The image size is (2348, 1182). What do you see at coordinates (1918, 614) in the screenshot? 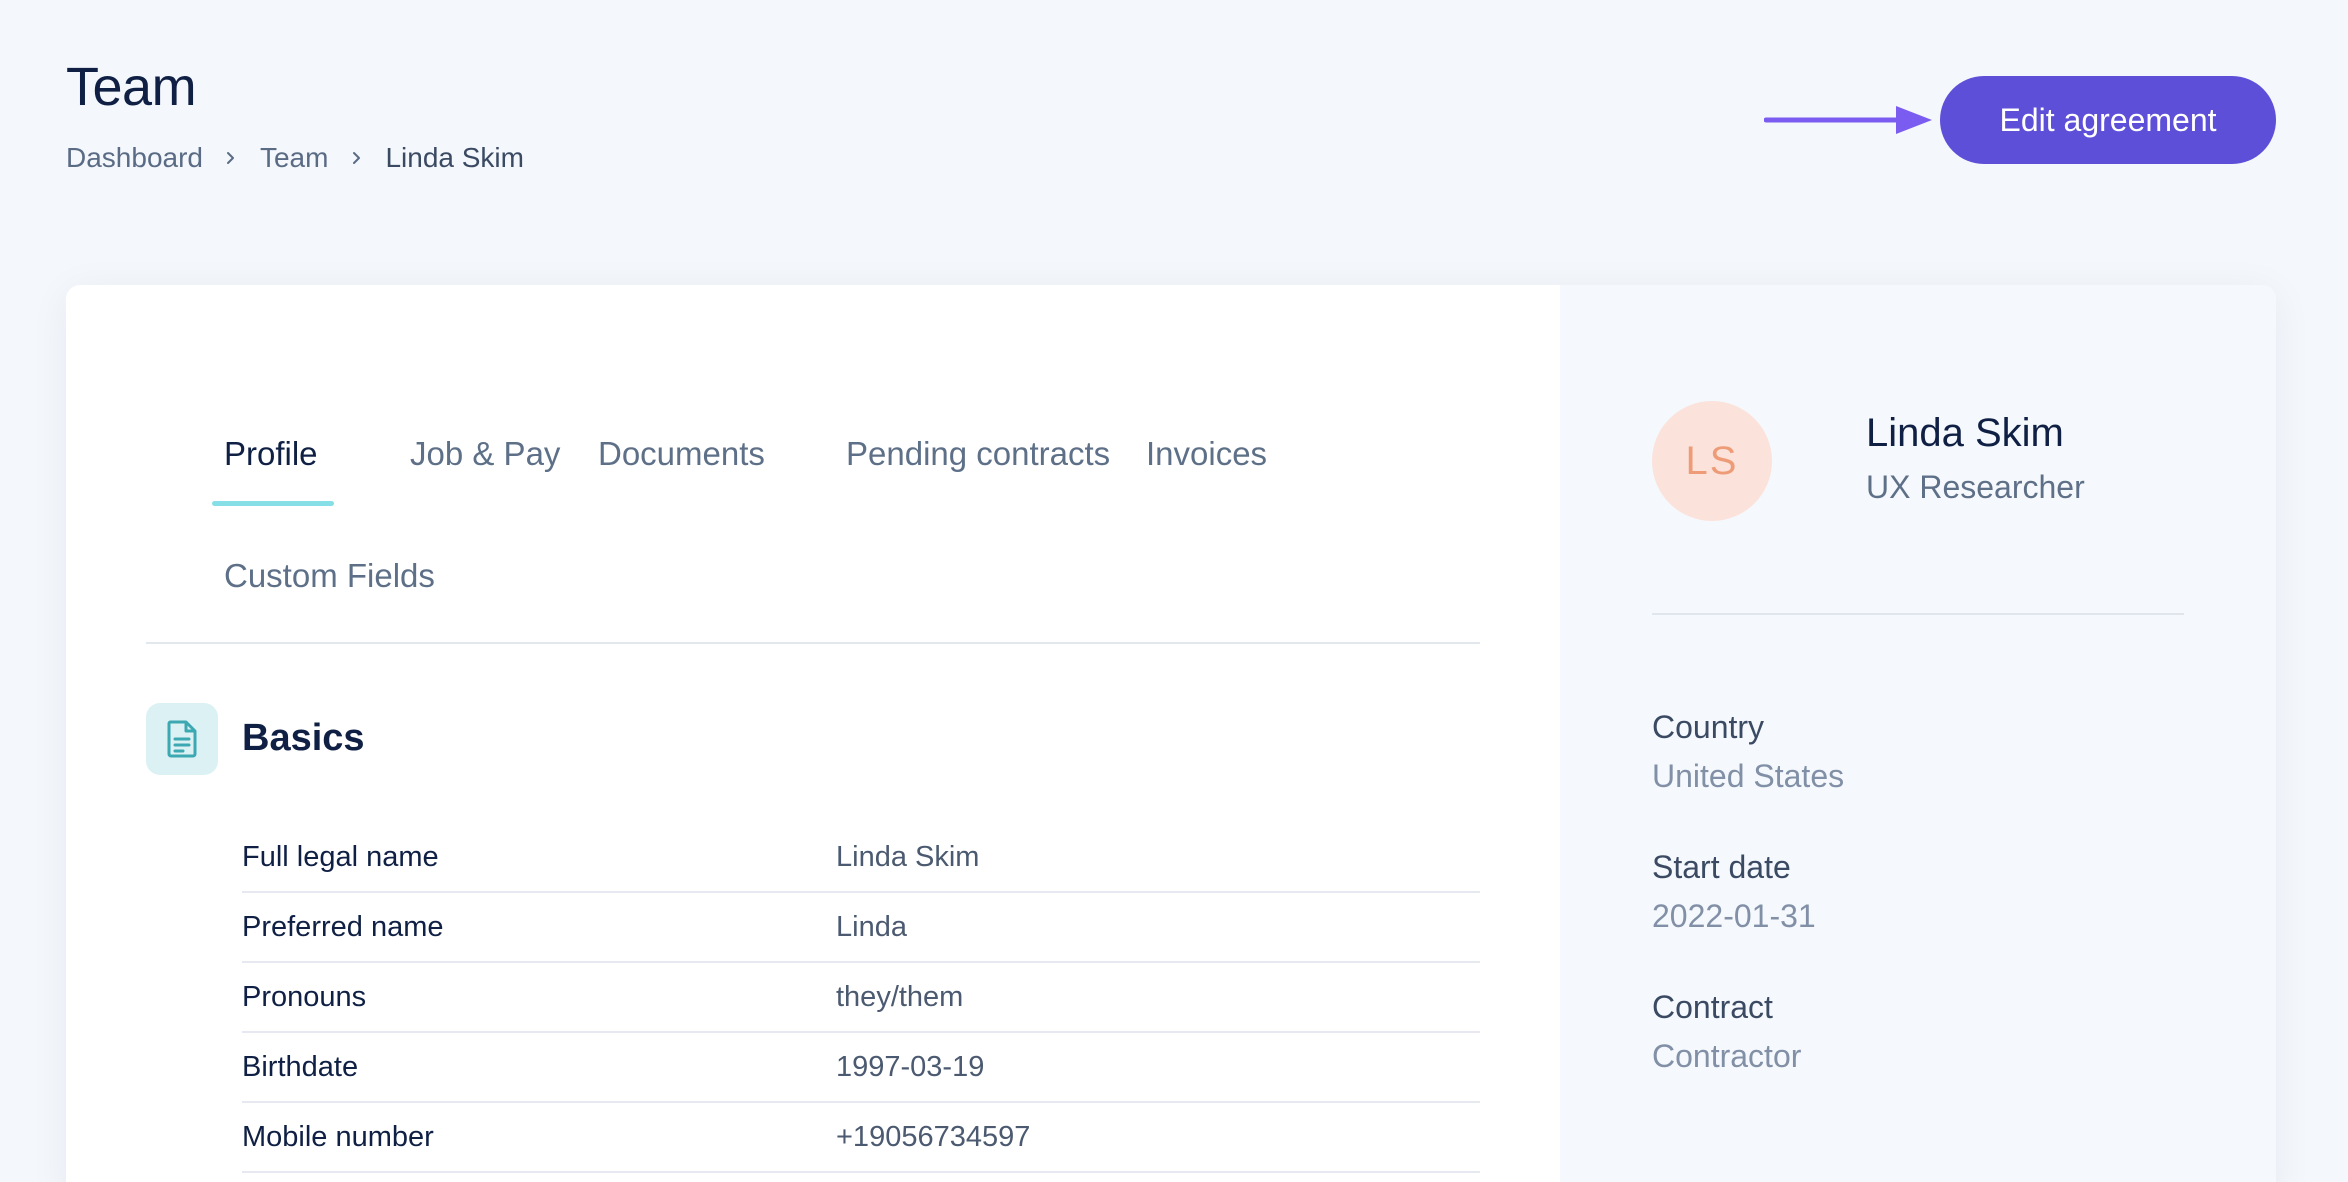
I see `sidebar-divider` at bounding box center [1918, 614].